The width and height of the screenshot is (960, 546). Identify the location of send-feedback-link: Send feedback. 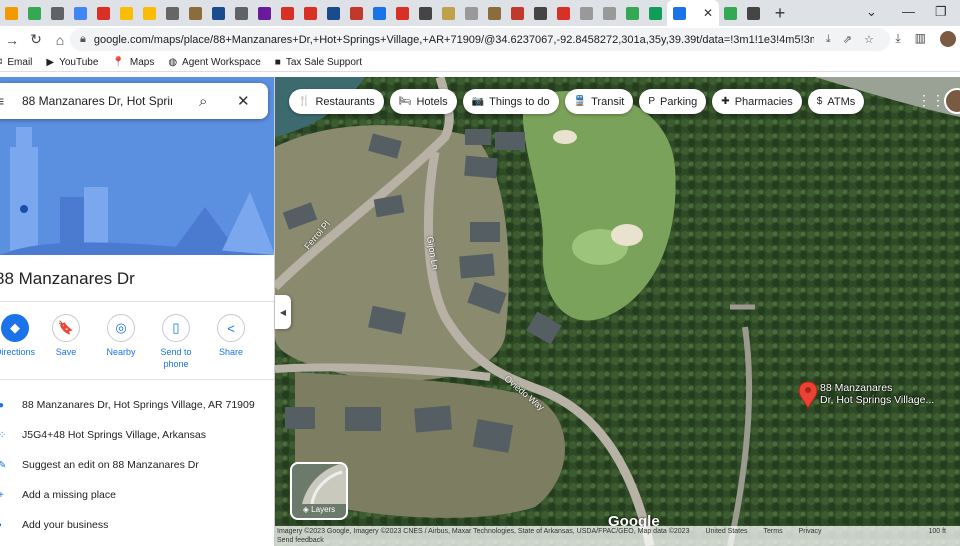
(617, 541).